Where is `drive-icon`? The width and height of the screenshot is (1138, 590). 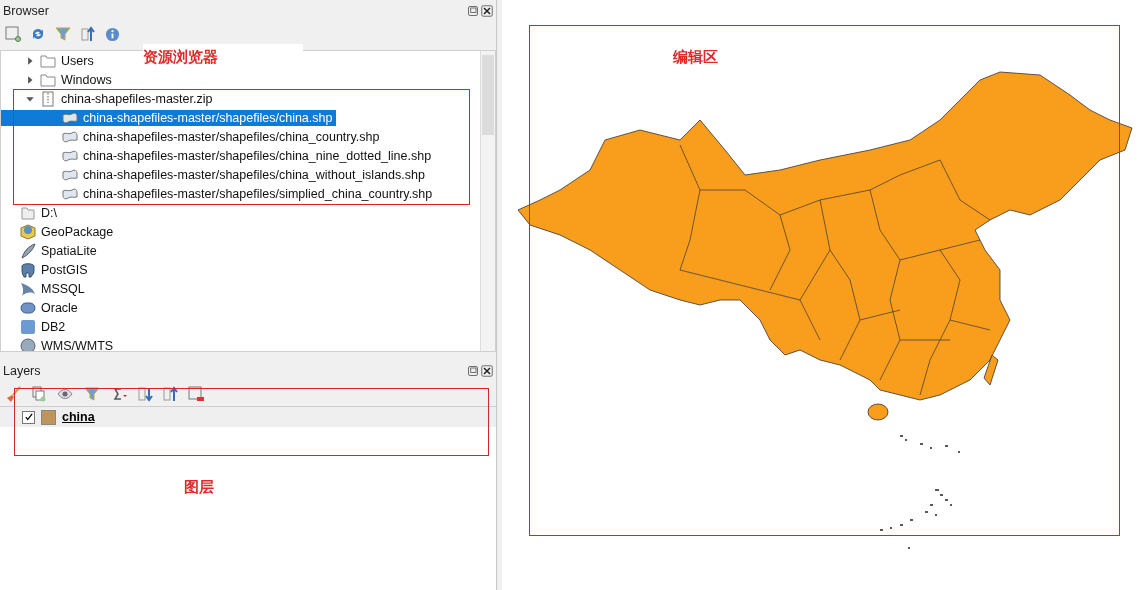
drive-icon is located at coordinates (28, 213).